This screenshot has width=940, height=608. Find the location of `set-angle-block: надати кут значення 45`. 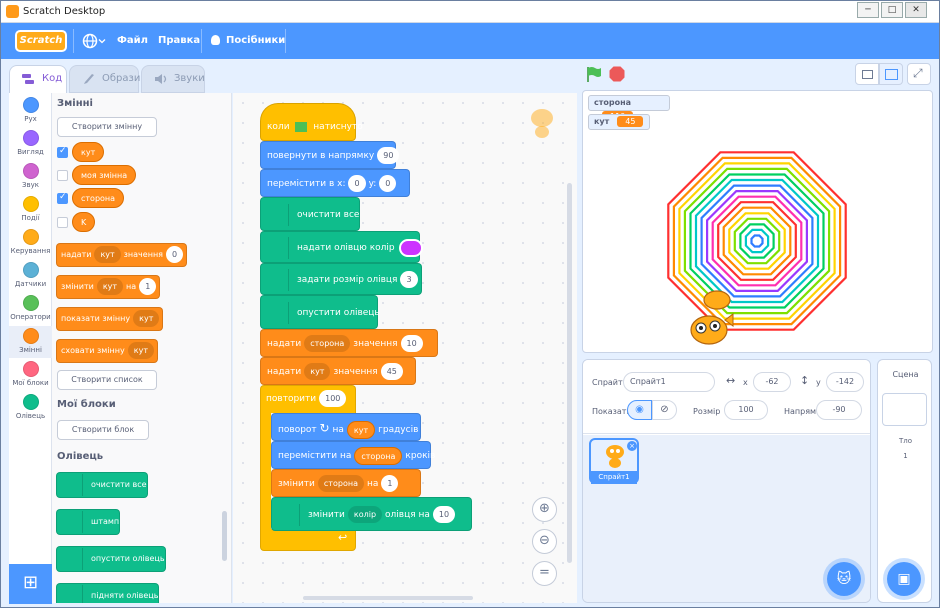

set-angle-block: надати кут значення 45 is located at coordinates (338, 371).